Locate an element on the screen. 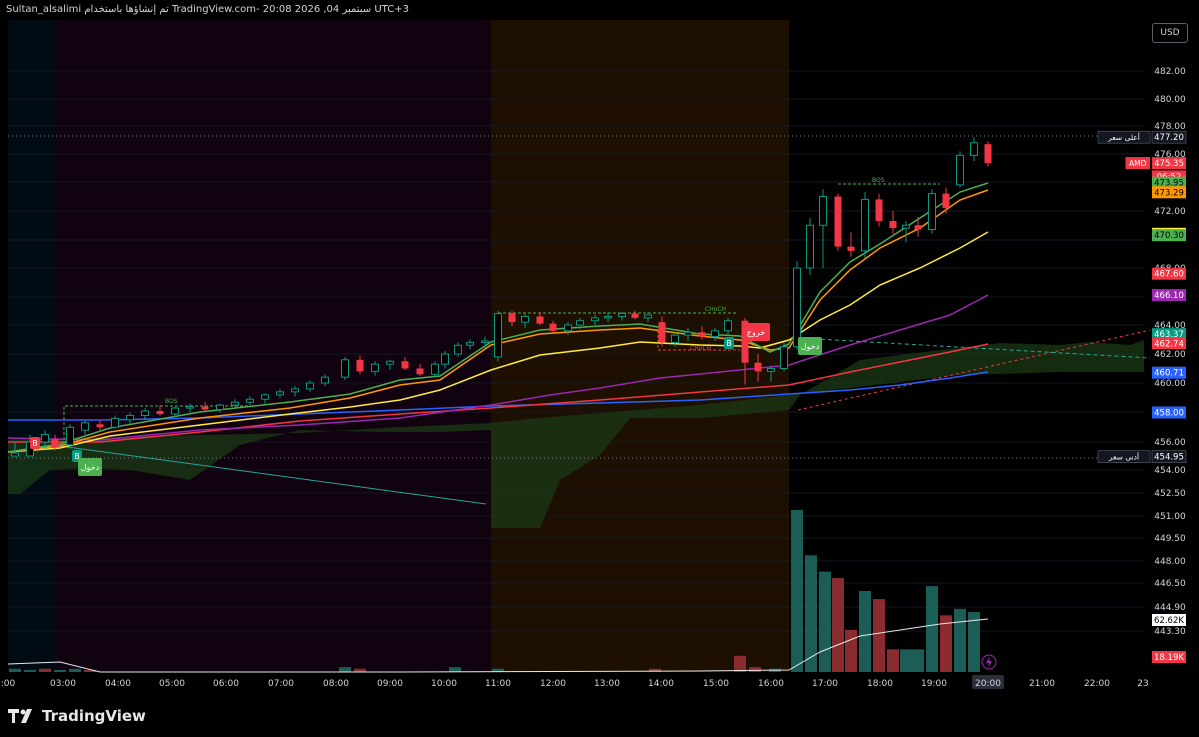  bos-label-left: BOS is located at coordinates (171, 401).